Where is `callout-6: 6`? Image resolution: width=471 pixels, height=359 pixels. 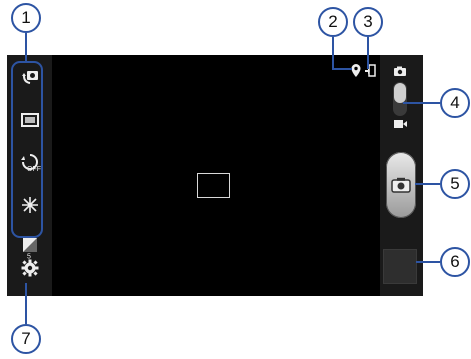
callout-6: 6 is located at coordinates (455, 262).